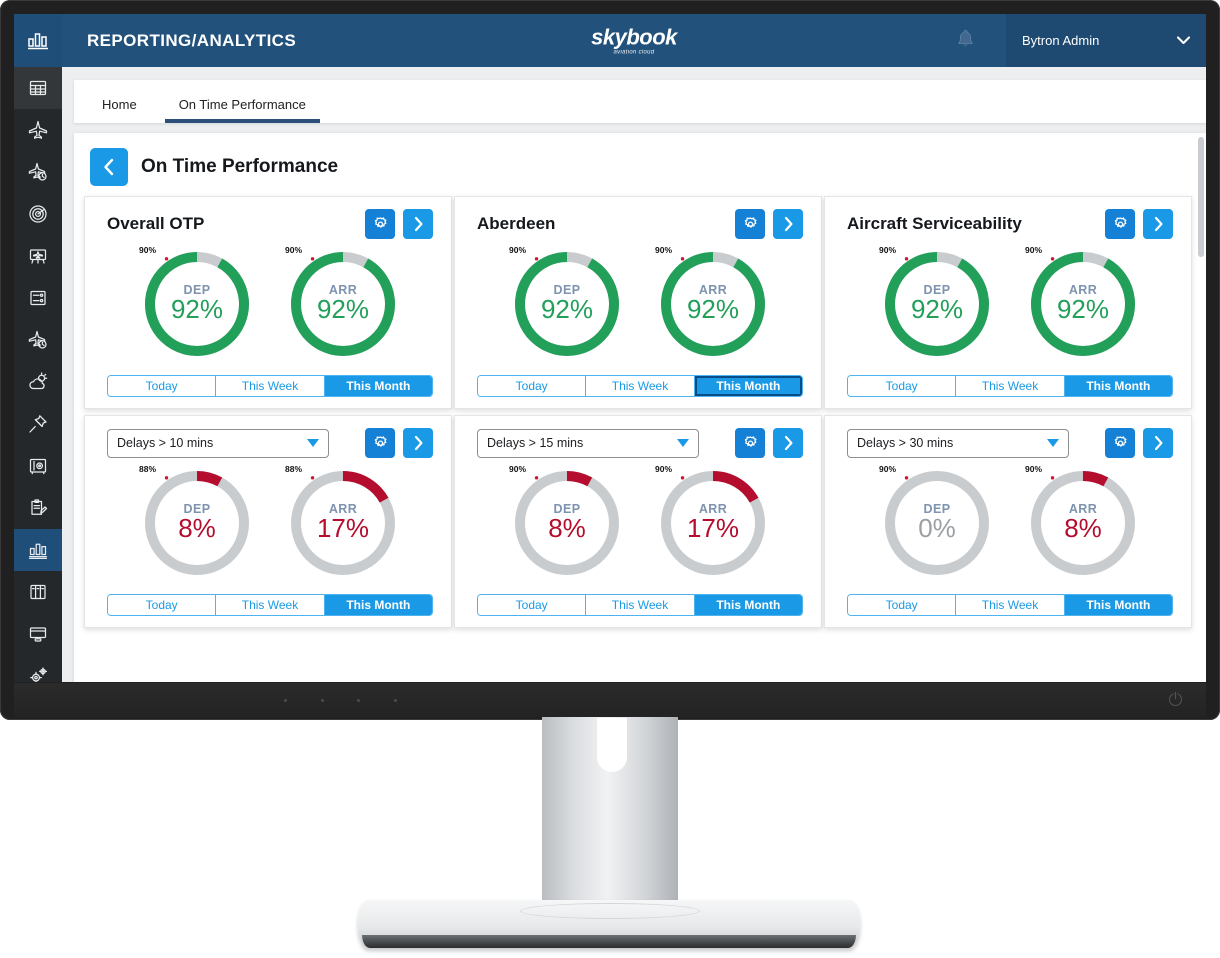 The width and height of the screenshot is (1220, 958). Describe the element at coordinates (965, 37) in the screenshot. I see `bell-icon` at that location.